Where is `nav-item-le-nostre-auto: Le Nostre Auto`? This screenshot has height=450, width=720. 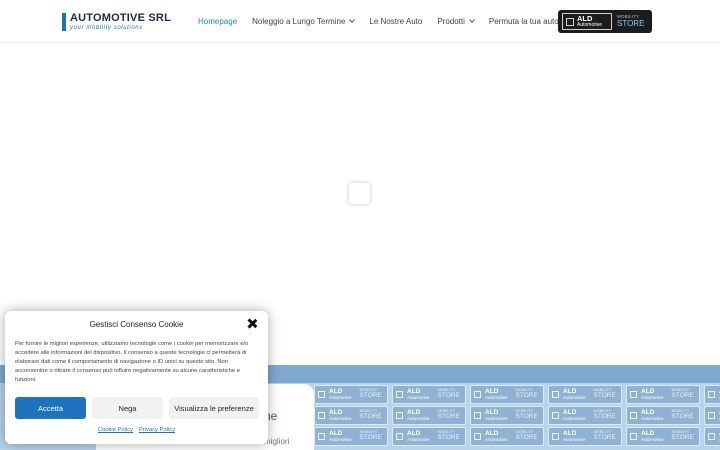 nav-item-le-nostre-auto: Le Nostre Auto is located at coordinates (395, 21).